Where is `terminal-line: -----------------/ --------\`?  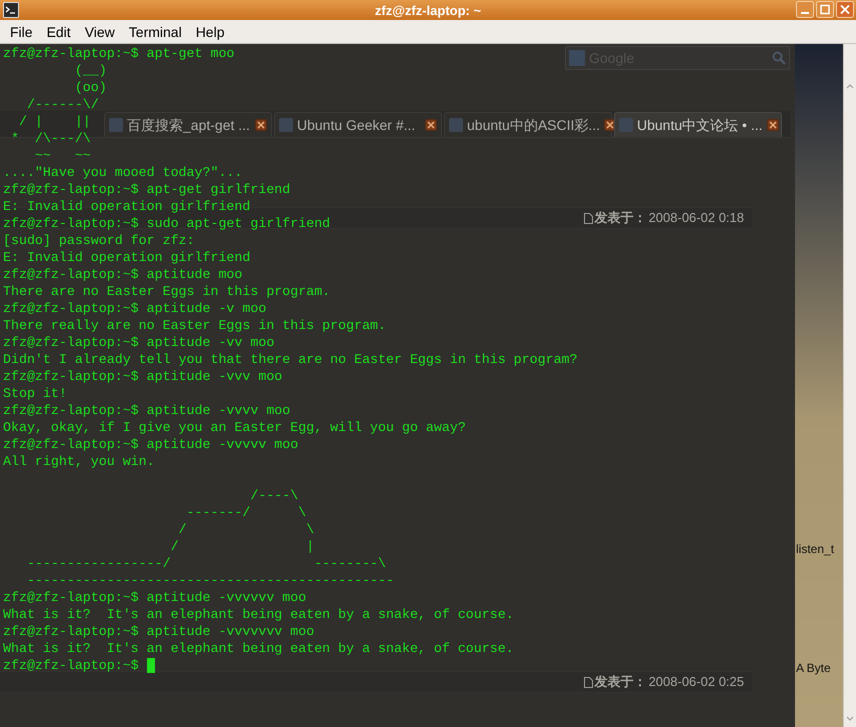
terminal-line: -----------------/ --------\ is located at coordinates (206, 563).